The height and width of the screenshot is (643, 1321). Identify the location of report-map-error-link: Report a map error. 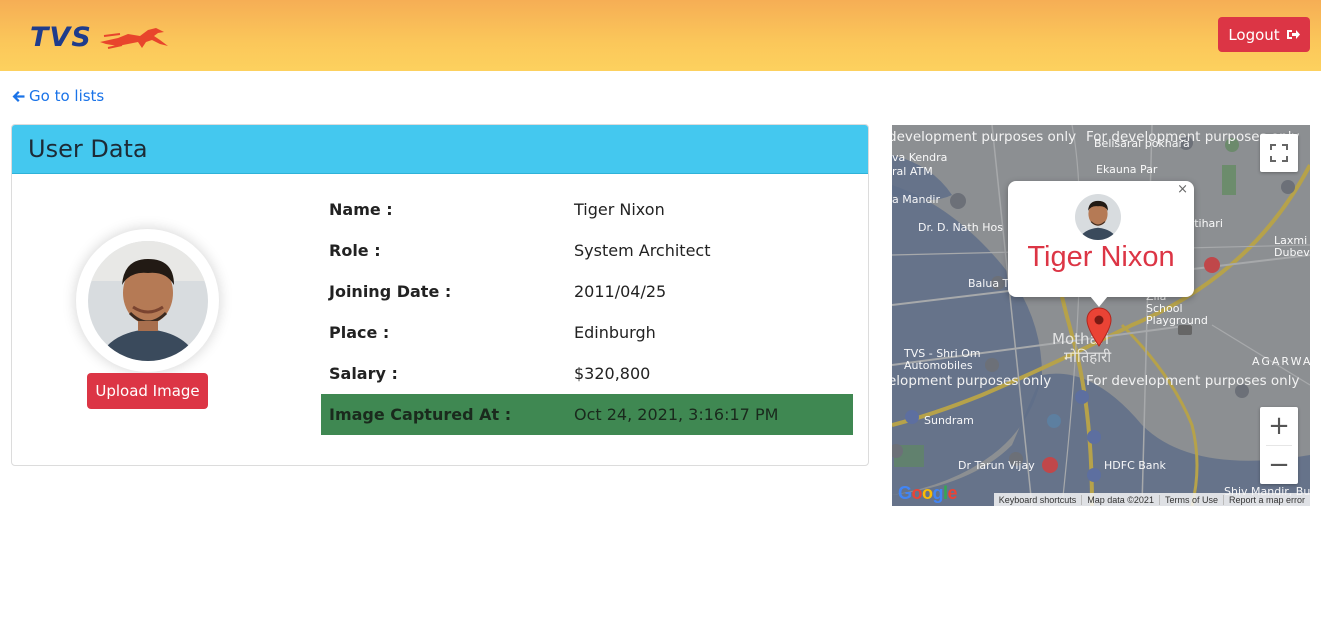
(1266, 499).